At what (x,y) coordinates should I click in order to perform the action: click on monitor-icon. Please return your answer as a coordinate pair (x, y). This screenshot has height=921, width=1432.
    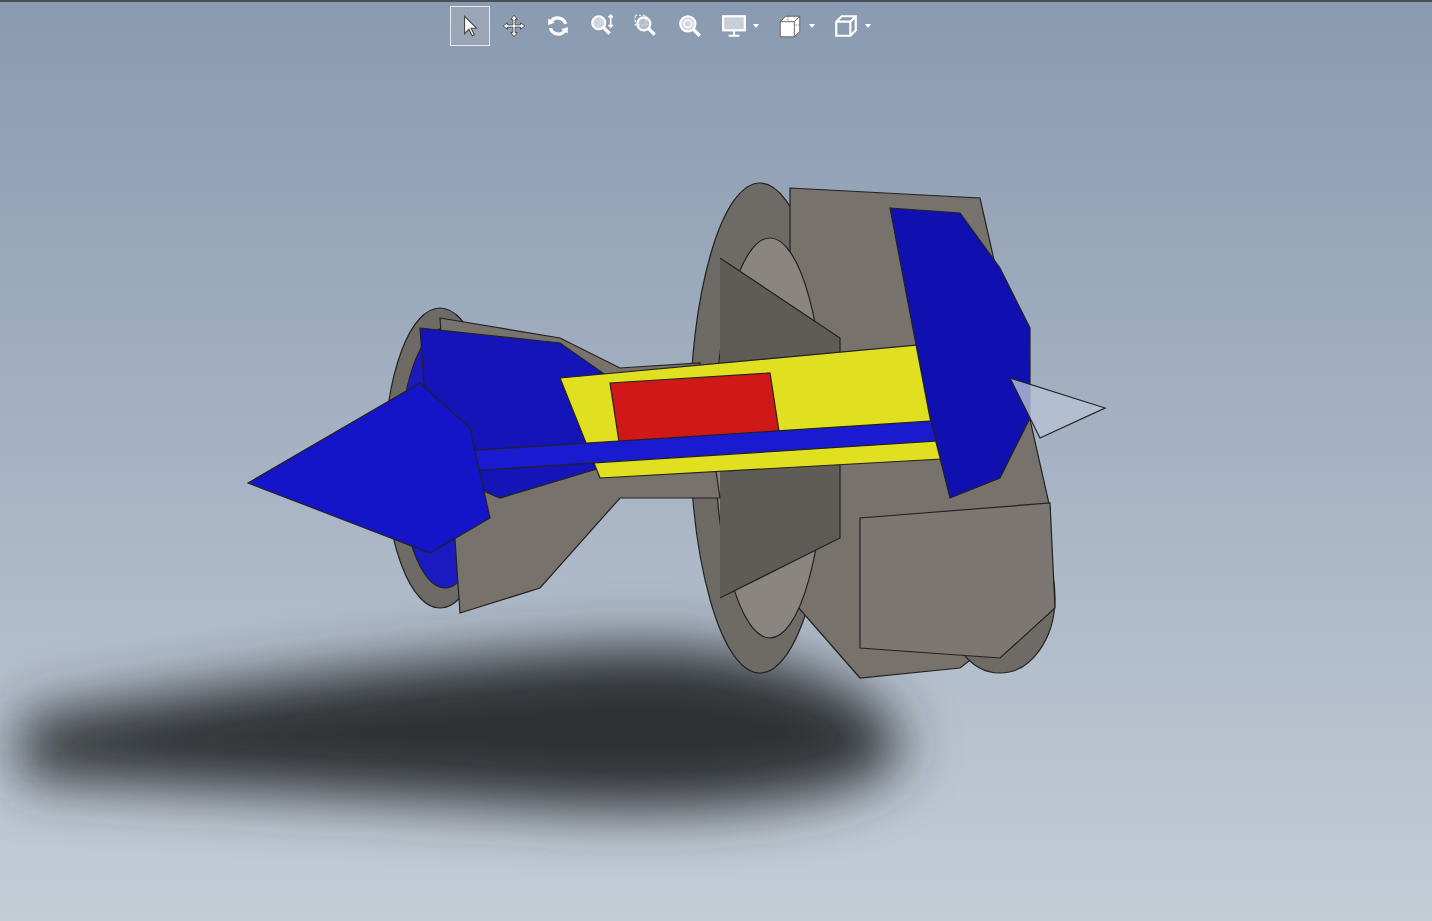
    Looking at the image, I should click on (734, 26).